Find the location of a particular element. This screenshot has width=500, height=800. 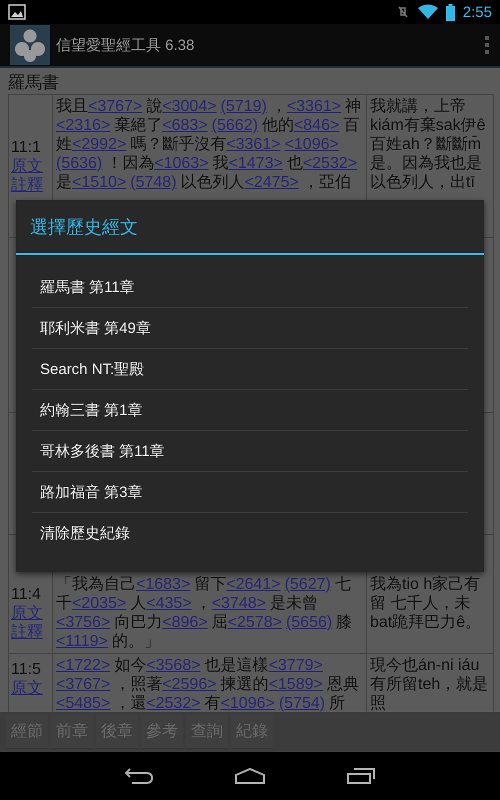

verse-number: 11:4 is located at coordinates (26, 594).